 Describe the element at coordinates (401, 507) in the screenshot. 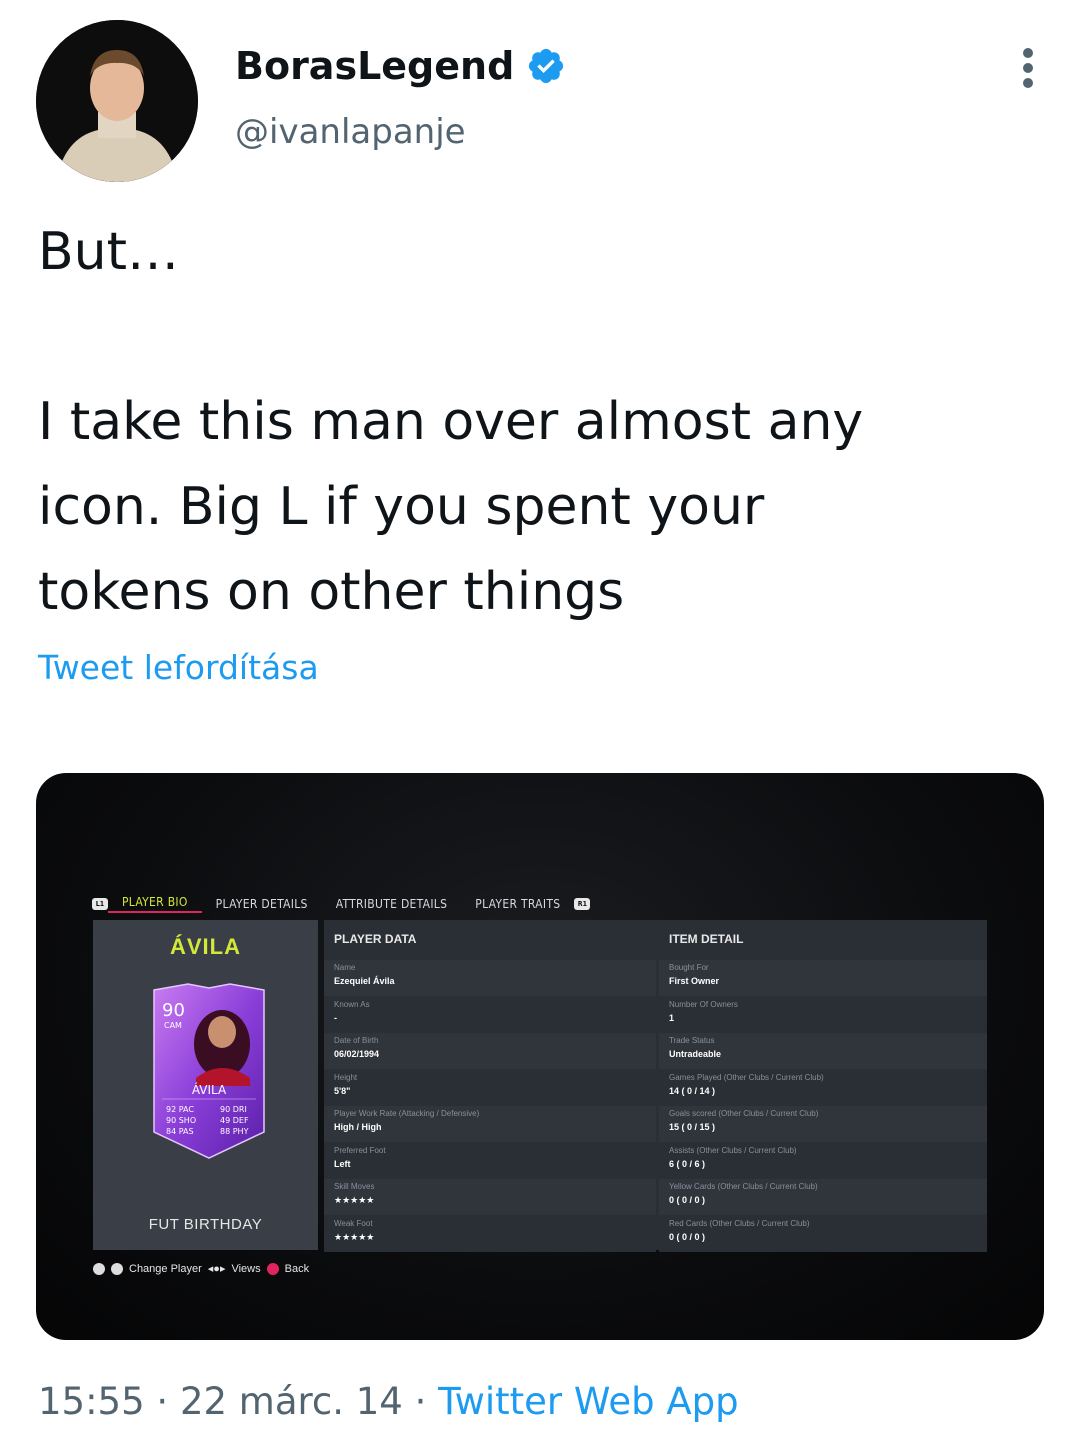

I see `tweet-line: icon. Big L if you spent your` at that location.